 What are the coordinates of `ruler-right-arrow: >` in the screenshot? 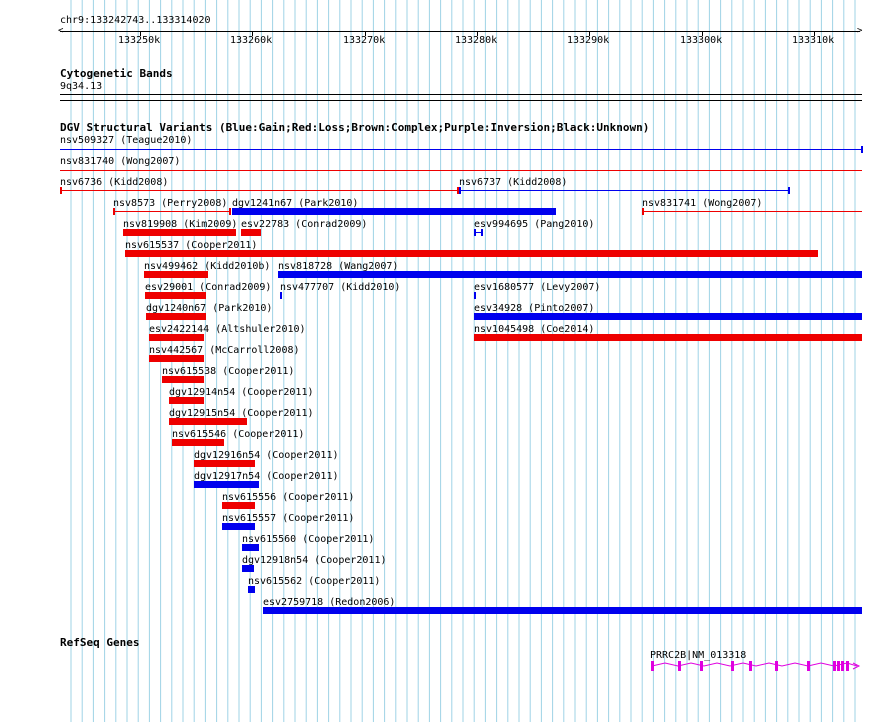 It's located at (859, 31).